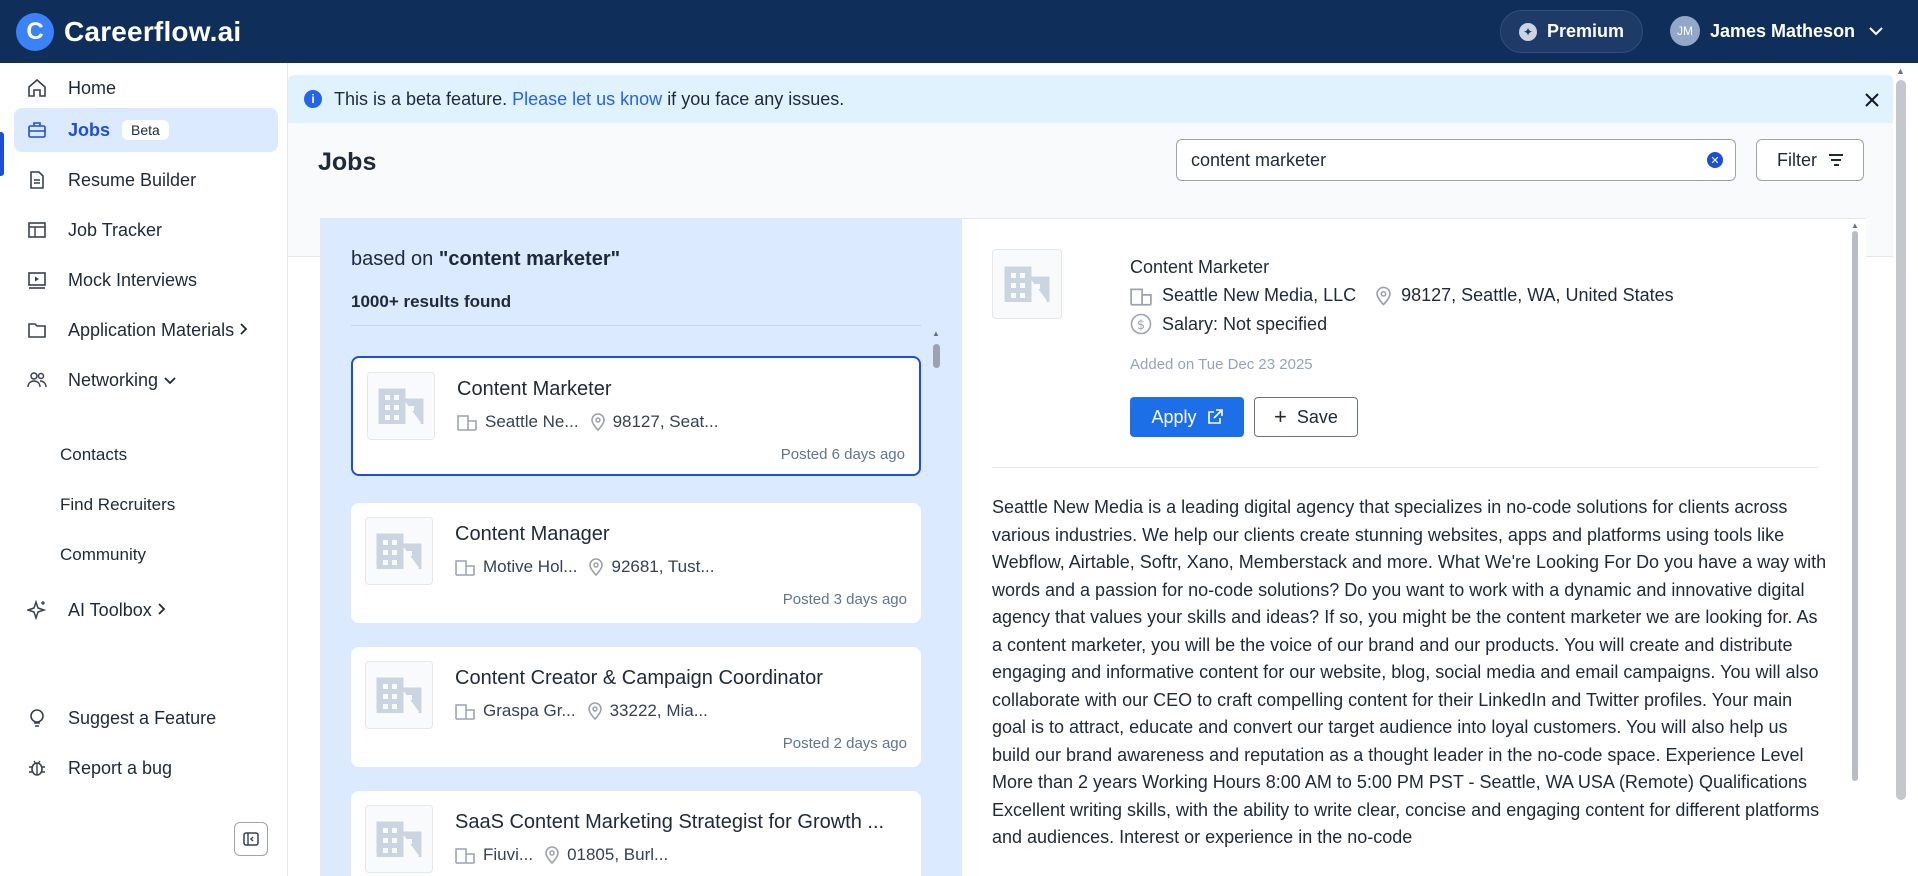 The image size is (1918, 876). What do you see at coordinates (133, 279) in the screenshot?
I see `sidebar-item-label: Mock Interviews` at bounding box center [133, 279].